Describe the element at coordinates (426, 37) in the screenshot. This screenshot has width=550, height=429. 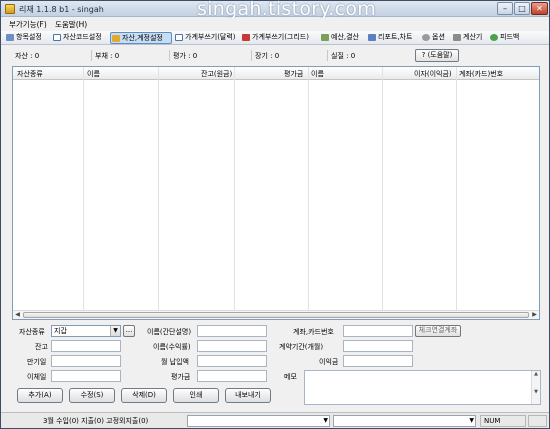
I see `gear-icon` at that location.